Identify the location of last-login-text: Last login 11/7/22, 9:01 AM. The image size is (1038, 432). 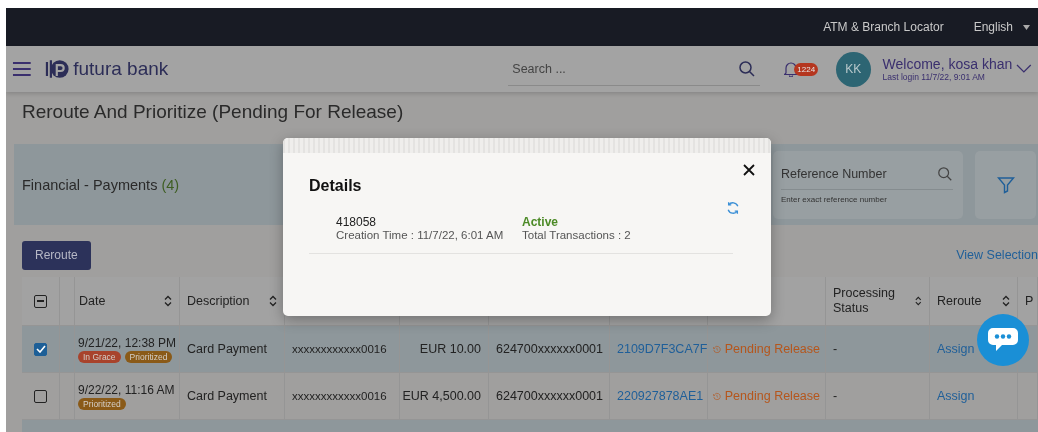
(934, 77).